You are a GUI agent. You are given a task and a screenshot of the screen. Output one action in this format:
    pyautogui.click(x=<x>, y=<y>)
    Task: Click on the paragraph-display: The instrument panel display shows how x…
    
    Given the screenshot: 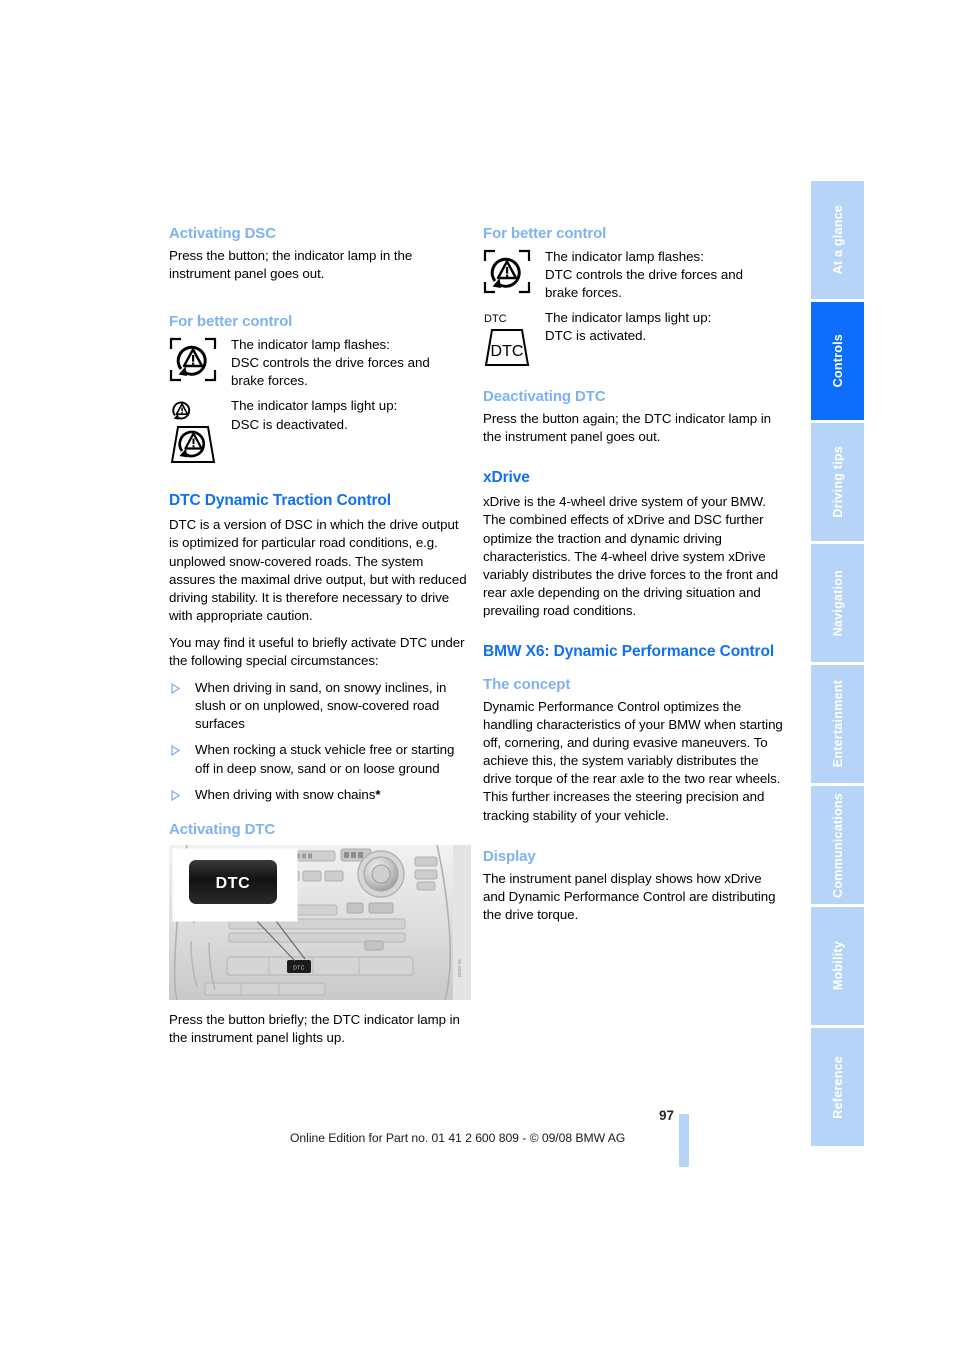 What is the action you would take?
    pyautogui.click(x=629, y=896)
    